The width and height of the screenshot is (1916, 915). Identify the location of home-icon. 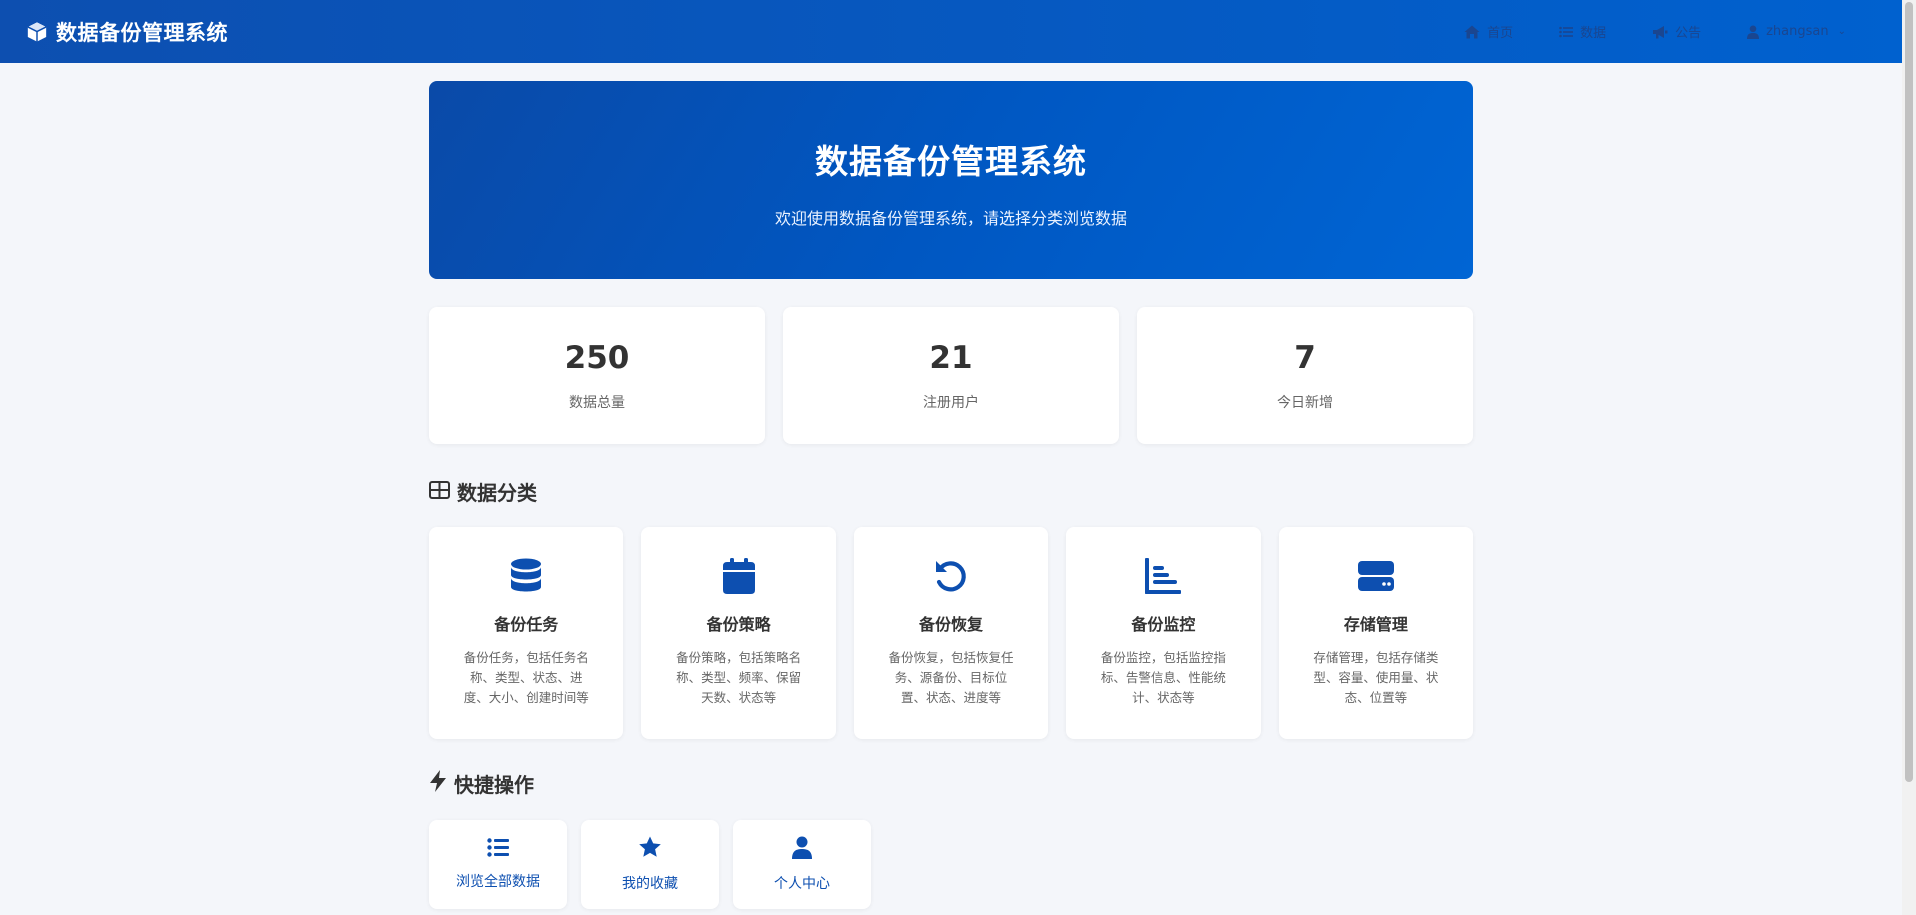
(1472, 32).